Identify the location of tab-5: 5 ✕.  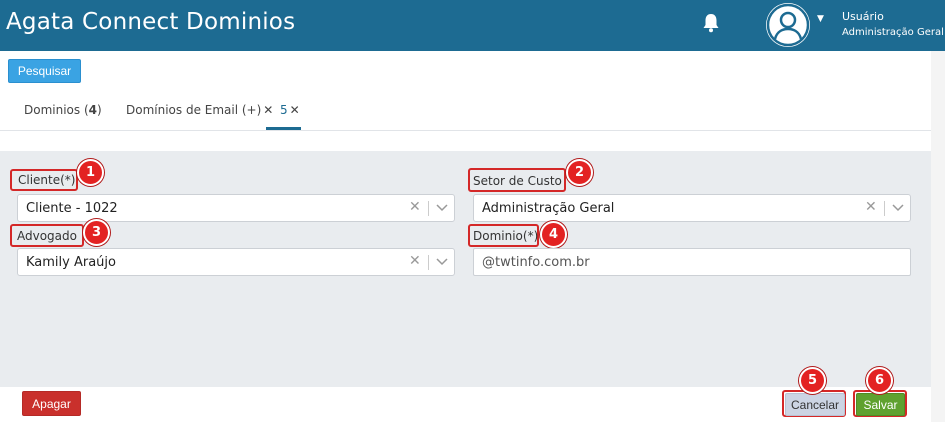
(290, 110).